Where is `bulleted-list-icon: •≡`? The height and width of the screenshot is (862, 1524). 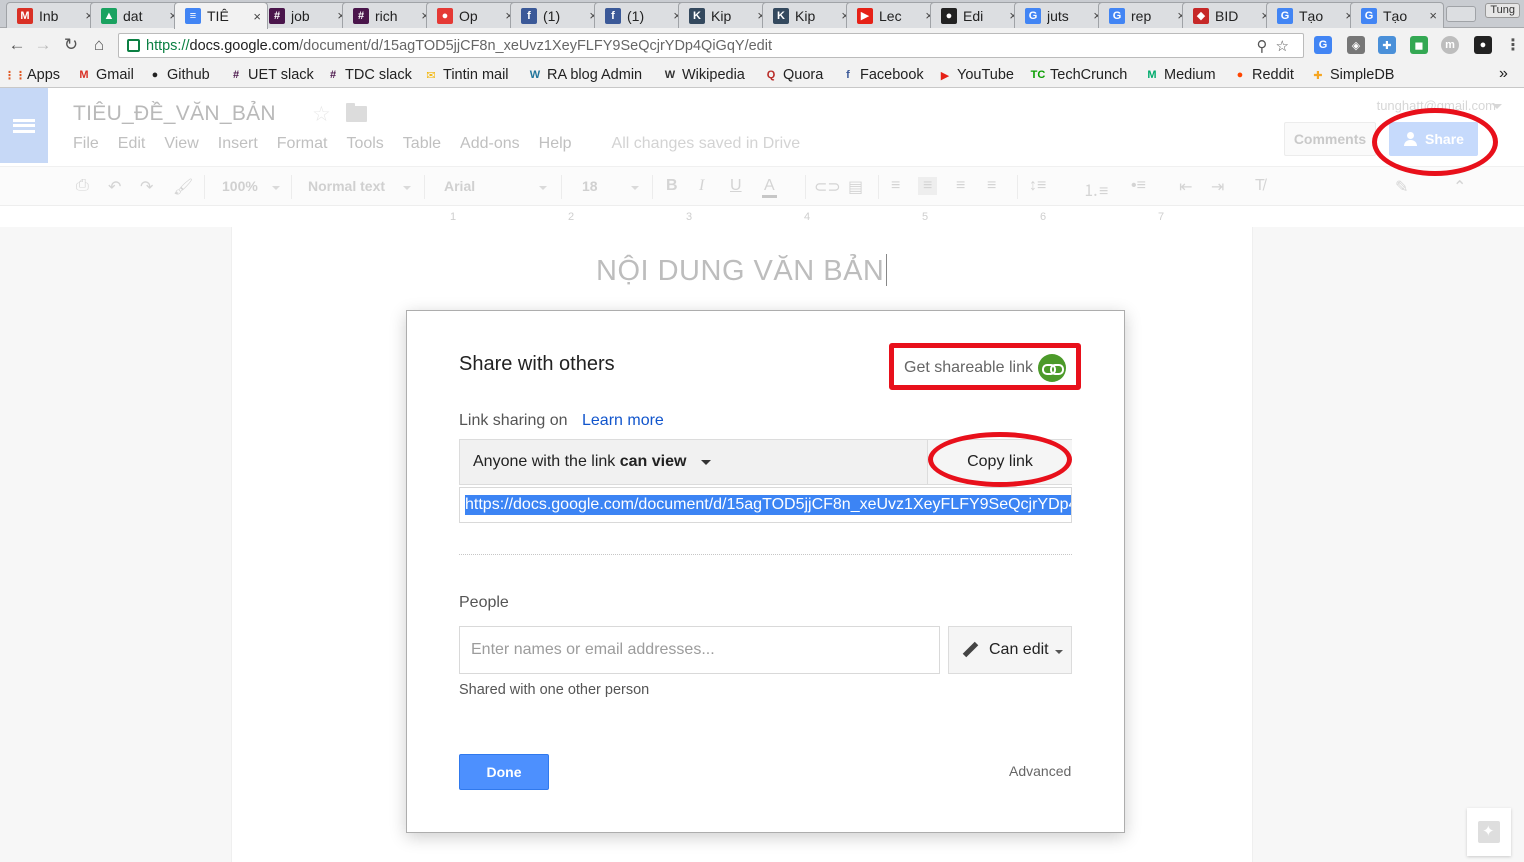
bulleted-list-icon: •≡ is located at coordinates (1138, 186).